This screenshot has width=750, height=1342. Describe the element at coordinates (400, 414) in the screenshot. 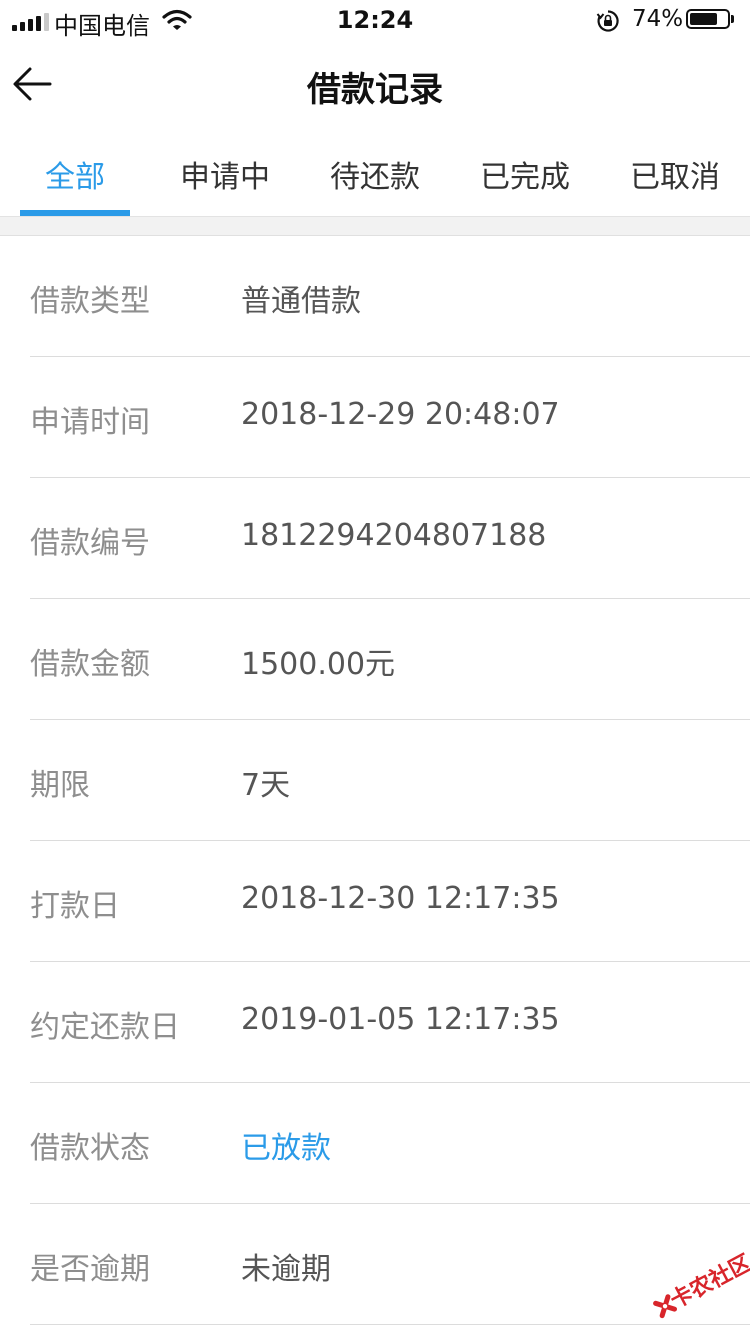

I see `detail-value: 2018-12-29 20:48:07` at that location.